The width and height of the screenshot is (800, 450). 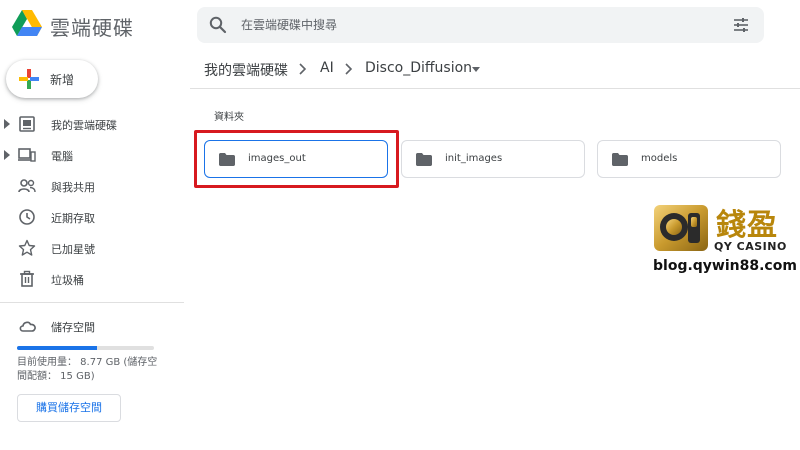 What do you see at coordinates (296, 159) in the screenshot?
I see `highlight-annotation-box` at bounding box center [296, 159].